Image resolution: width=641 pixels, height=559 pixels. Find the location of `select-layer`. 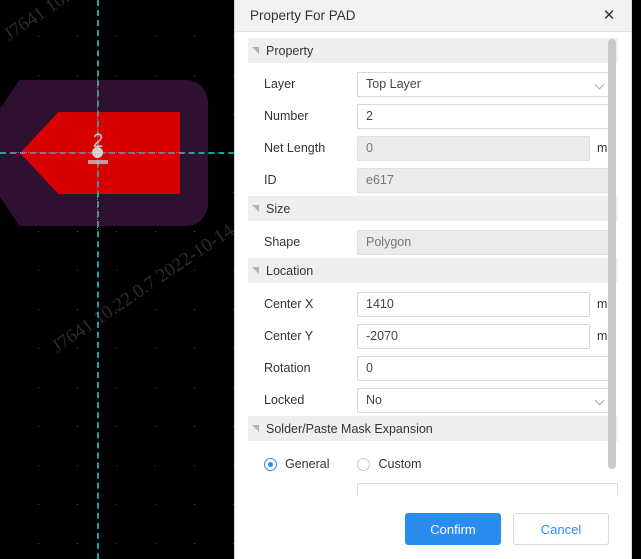

select-layer is located at coordinates (484, 84).